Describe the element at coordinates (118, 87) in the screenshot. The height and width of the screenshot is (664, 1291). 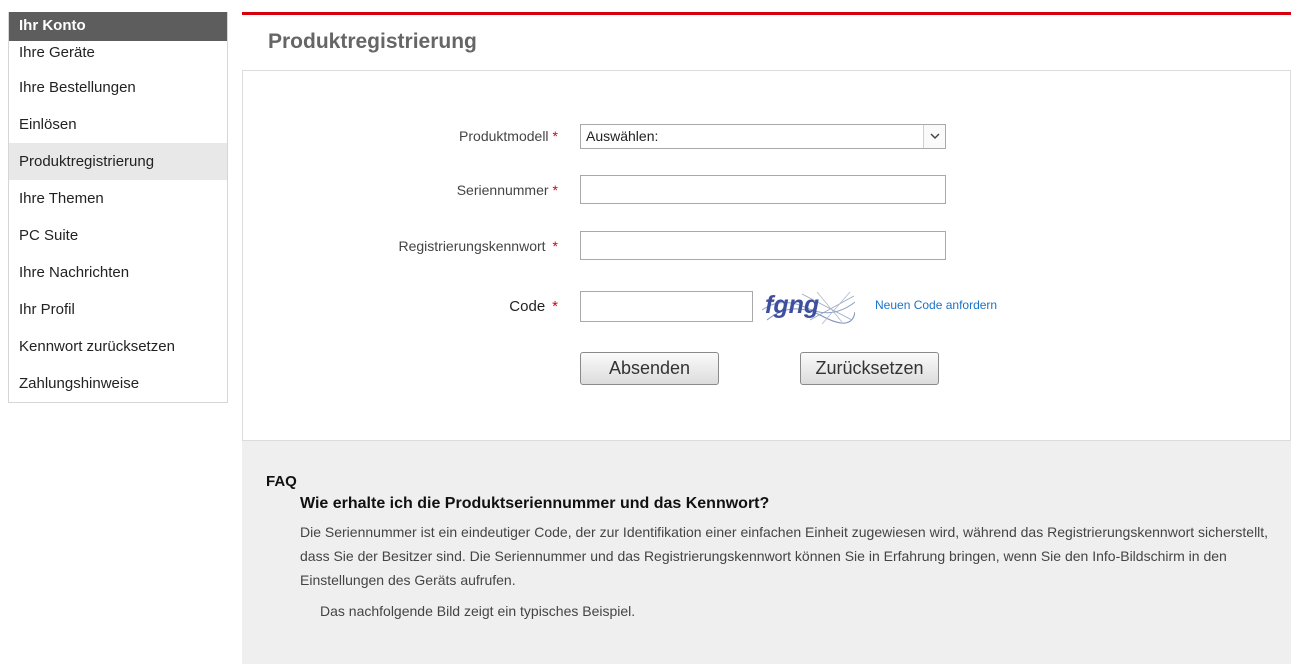
I see `sidebar-item-orders: Ihre Bestellungen` at that location.